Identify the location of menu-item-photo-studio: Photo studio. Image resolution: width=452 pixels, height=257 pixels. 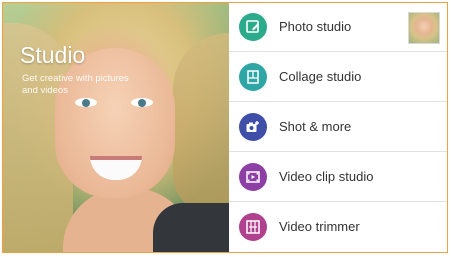
(338, 27).